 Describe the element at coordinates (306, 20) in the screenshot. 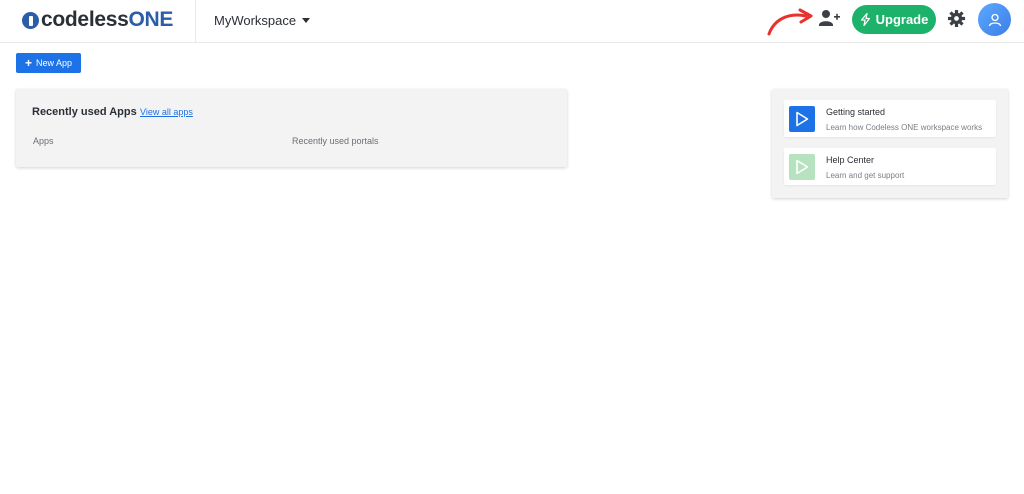

I see `caret-down-icon` at that location.